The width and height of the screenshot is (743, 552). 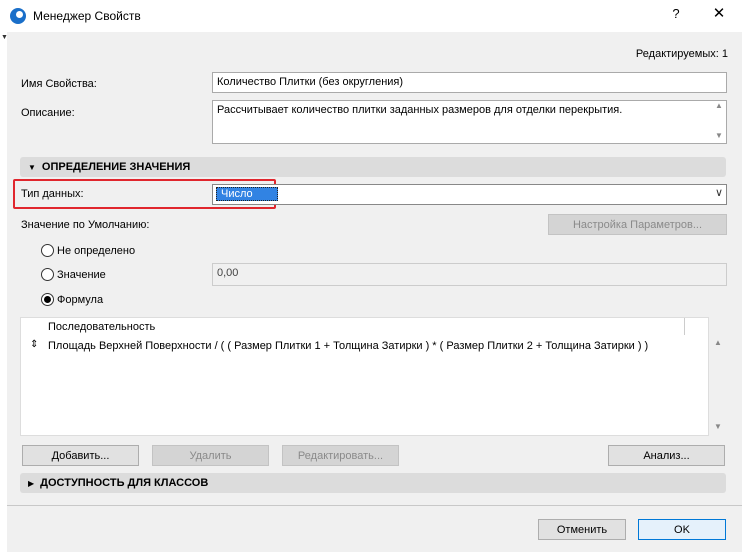 I want to click on property-name-input: Количество Плитки (без округления), so click(x=469, y=82).